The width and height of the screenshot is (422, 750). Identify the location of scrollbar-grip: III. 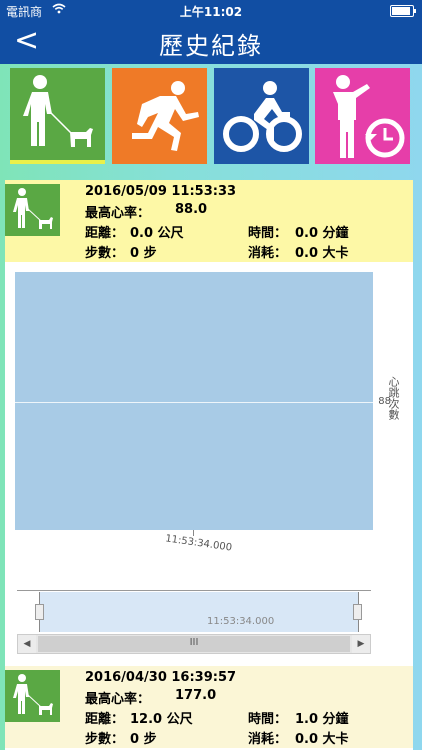
(194, 642).